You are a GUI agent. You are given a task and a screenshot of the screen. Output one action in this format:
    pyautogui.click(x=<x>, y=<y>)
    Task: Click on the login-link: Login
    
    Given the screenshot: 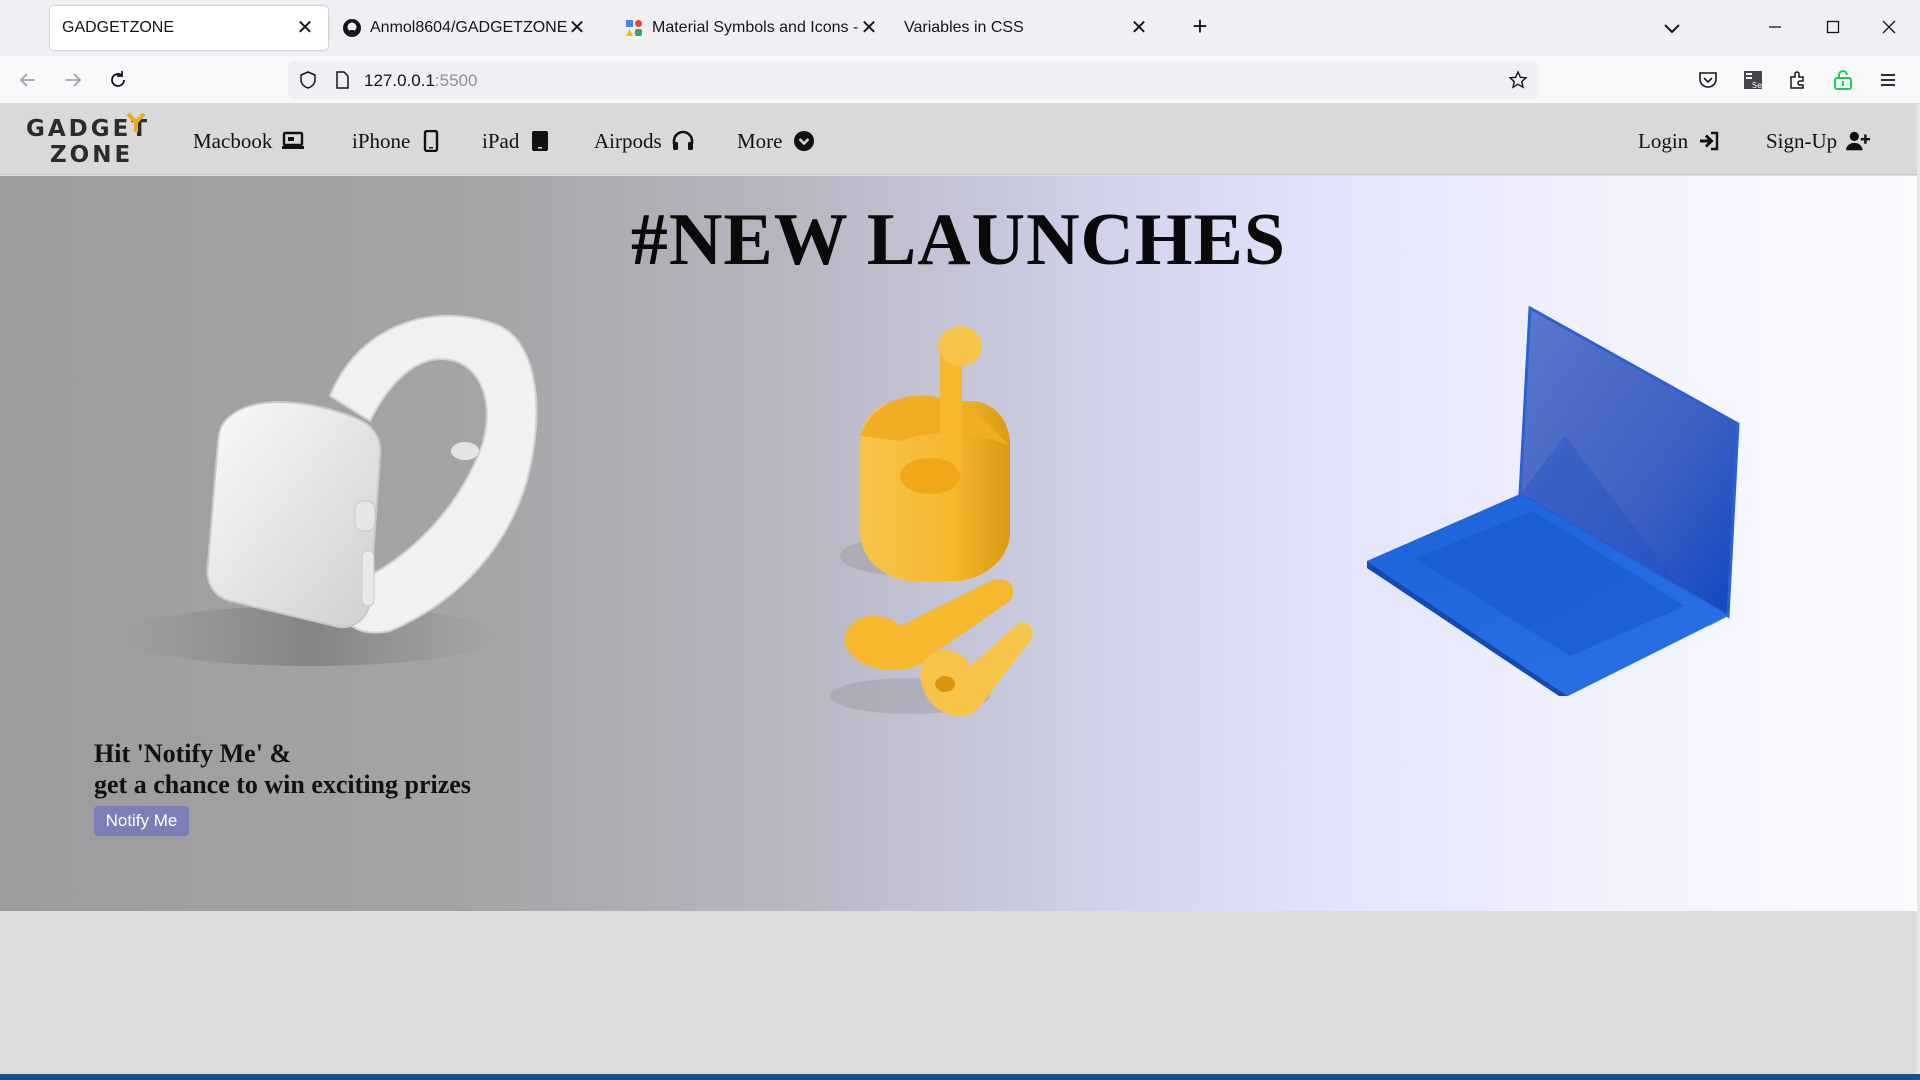 What is the action you would take?
    pyautogui.click(x=1679, y=141)
    